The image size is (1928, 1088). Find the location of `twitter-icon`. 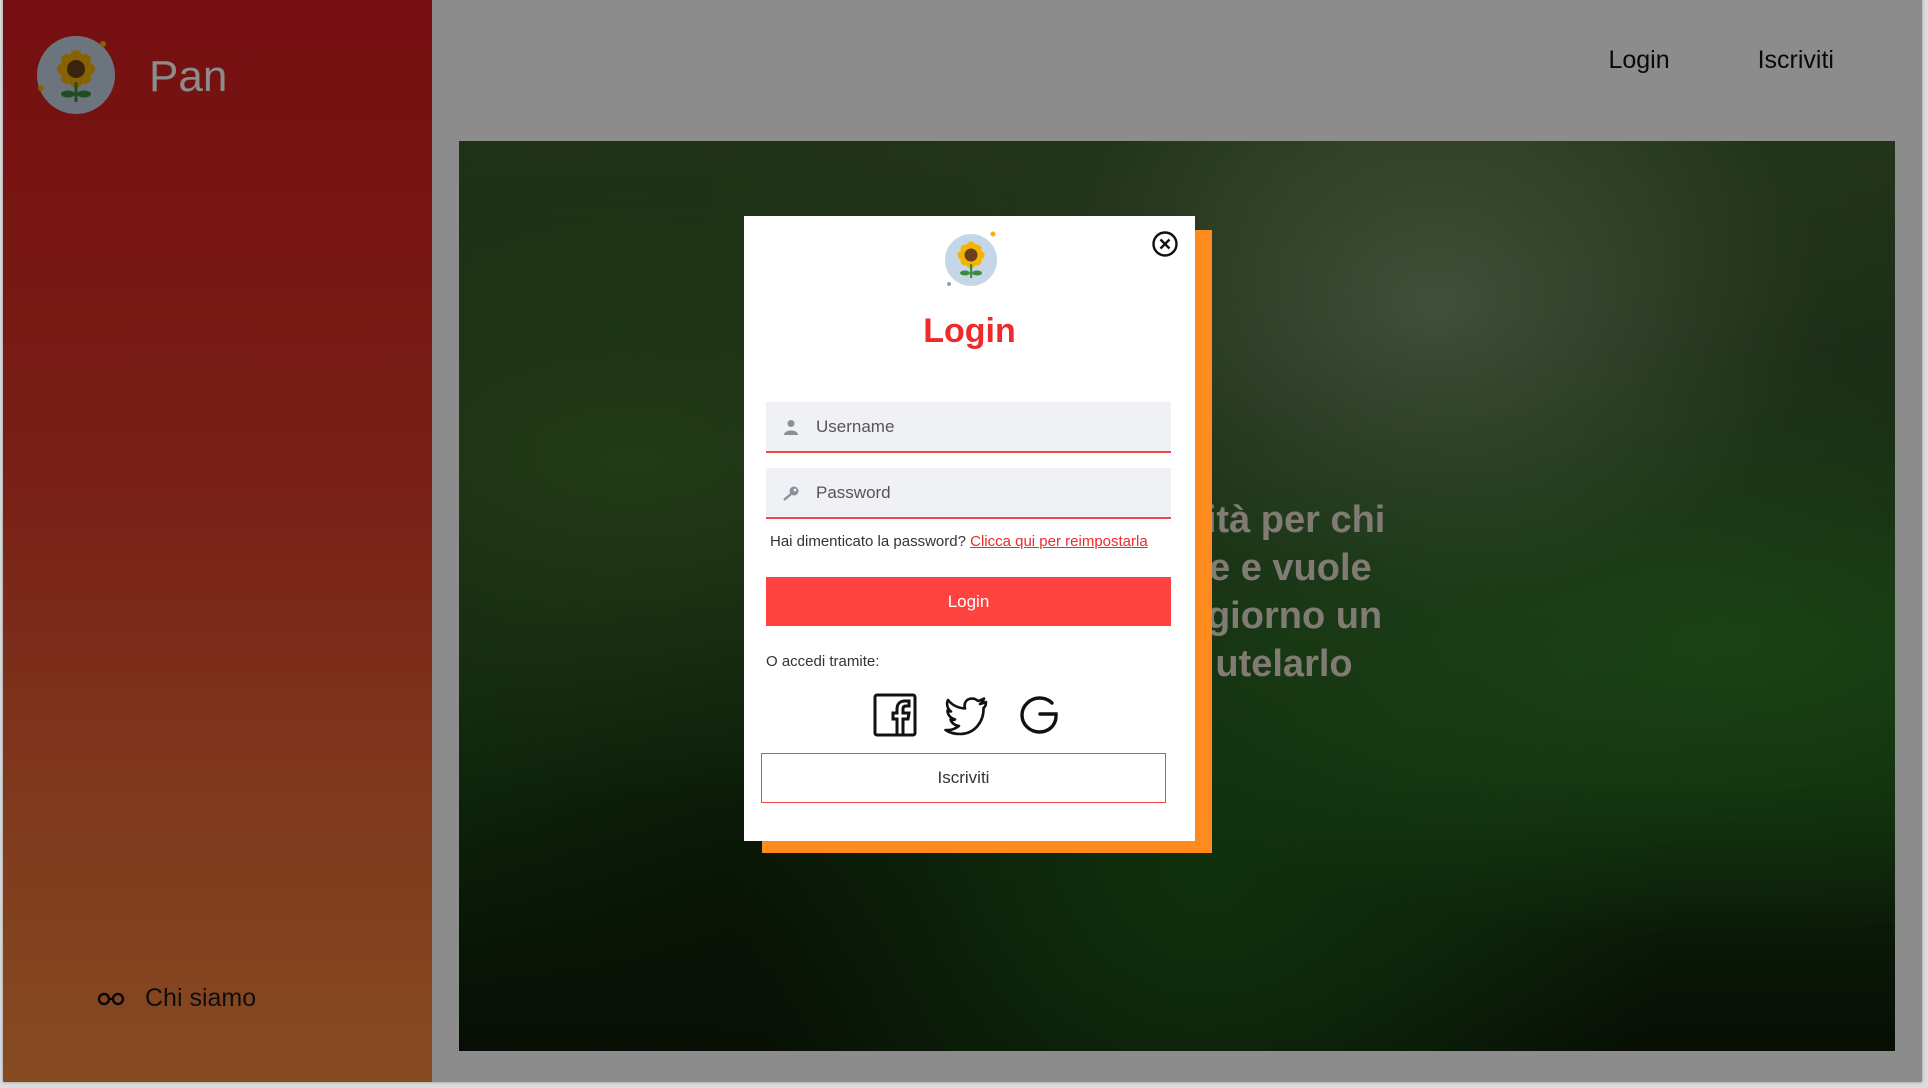

twitter-icon is located at coordinates (967, 715).